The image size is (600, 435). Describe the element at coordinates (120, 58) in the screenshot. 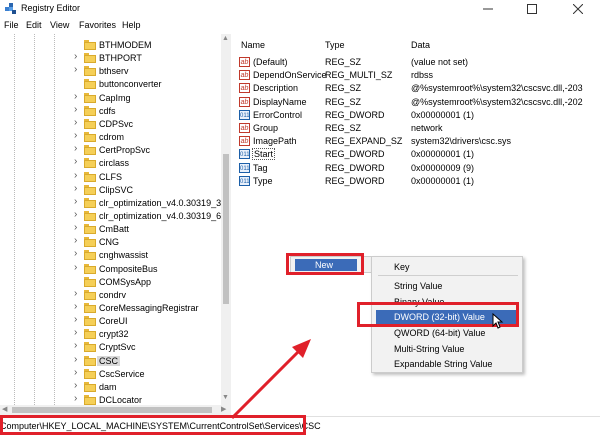

I see `tree-item-label: BTHPORT` at that location.